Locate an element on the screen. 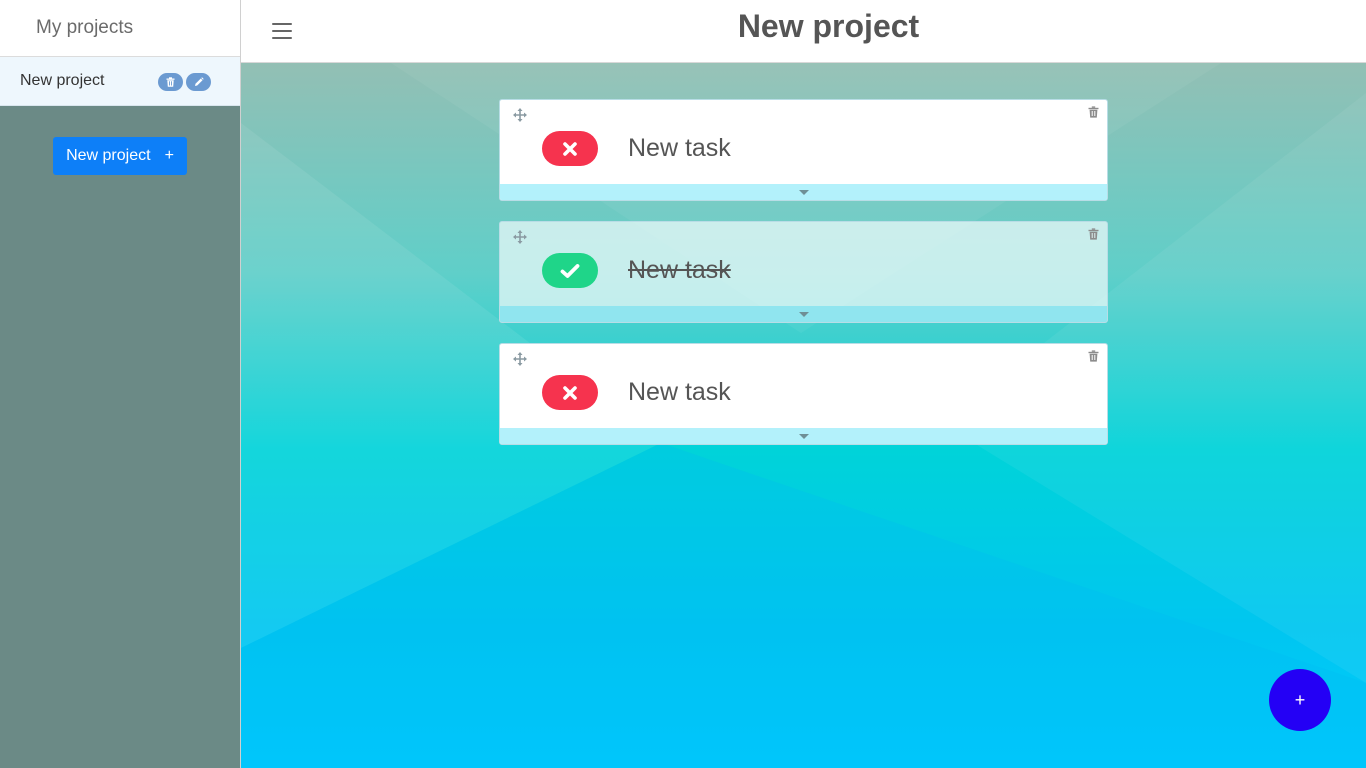 The width and height of the screenshot is (1366, 768). new-project-button: New project + is located at coordinates (120, 156).